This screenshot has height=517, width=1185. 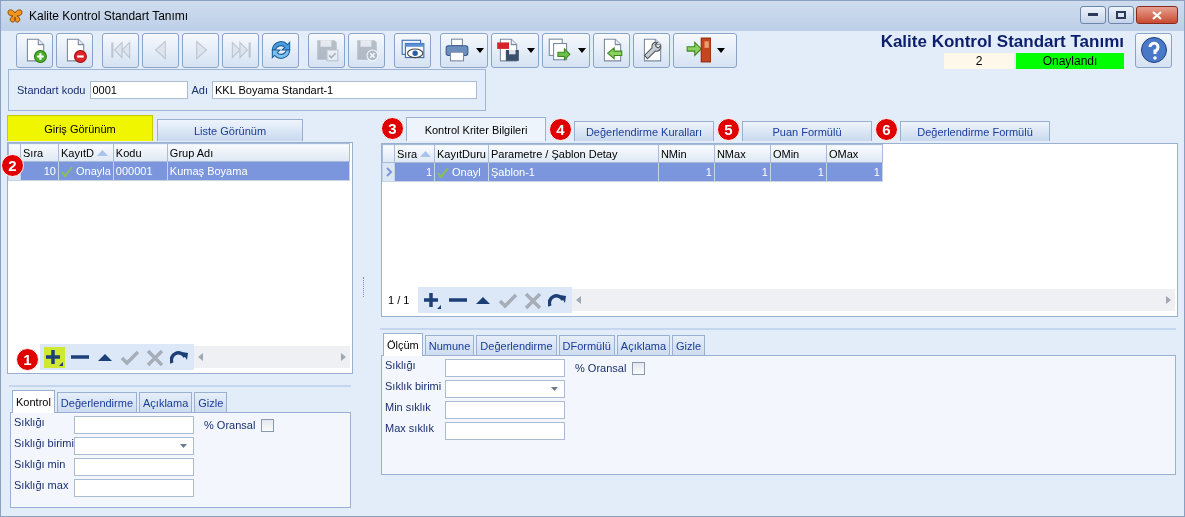 I want to click on column-header: Parametre / Şablon Detay, so click(x=573, y=153).